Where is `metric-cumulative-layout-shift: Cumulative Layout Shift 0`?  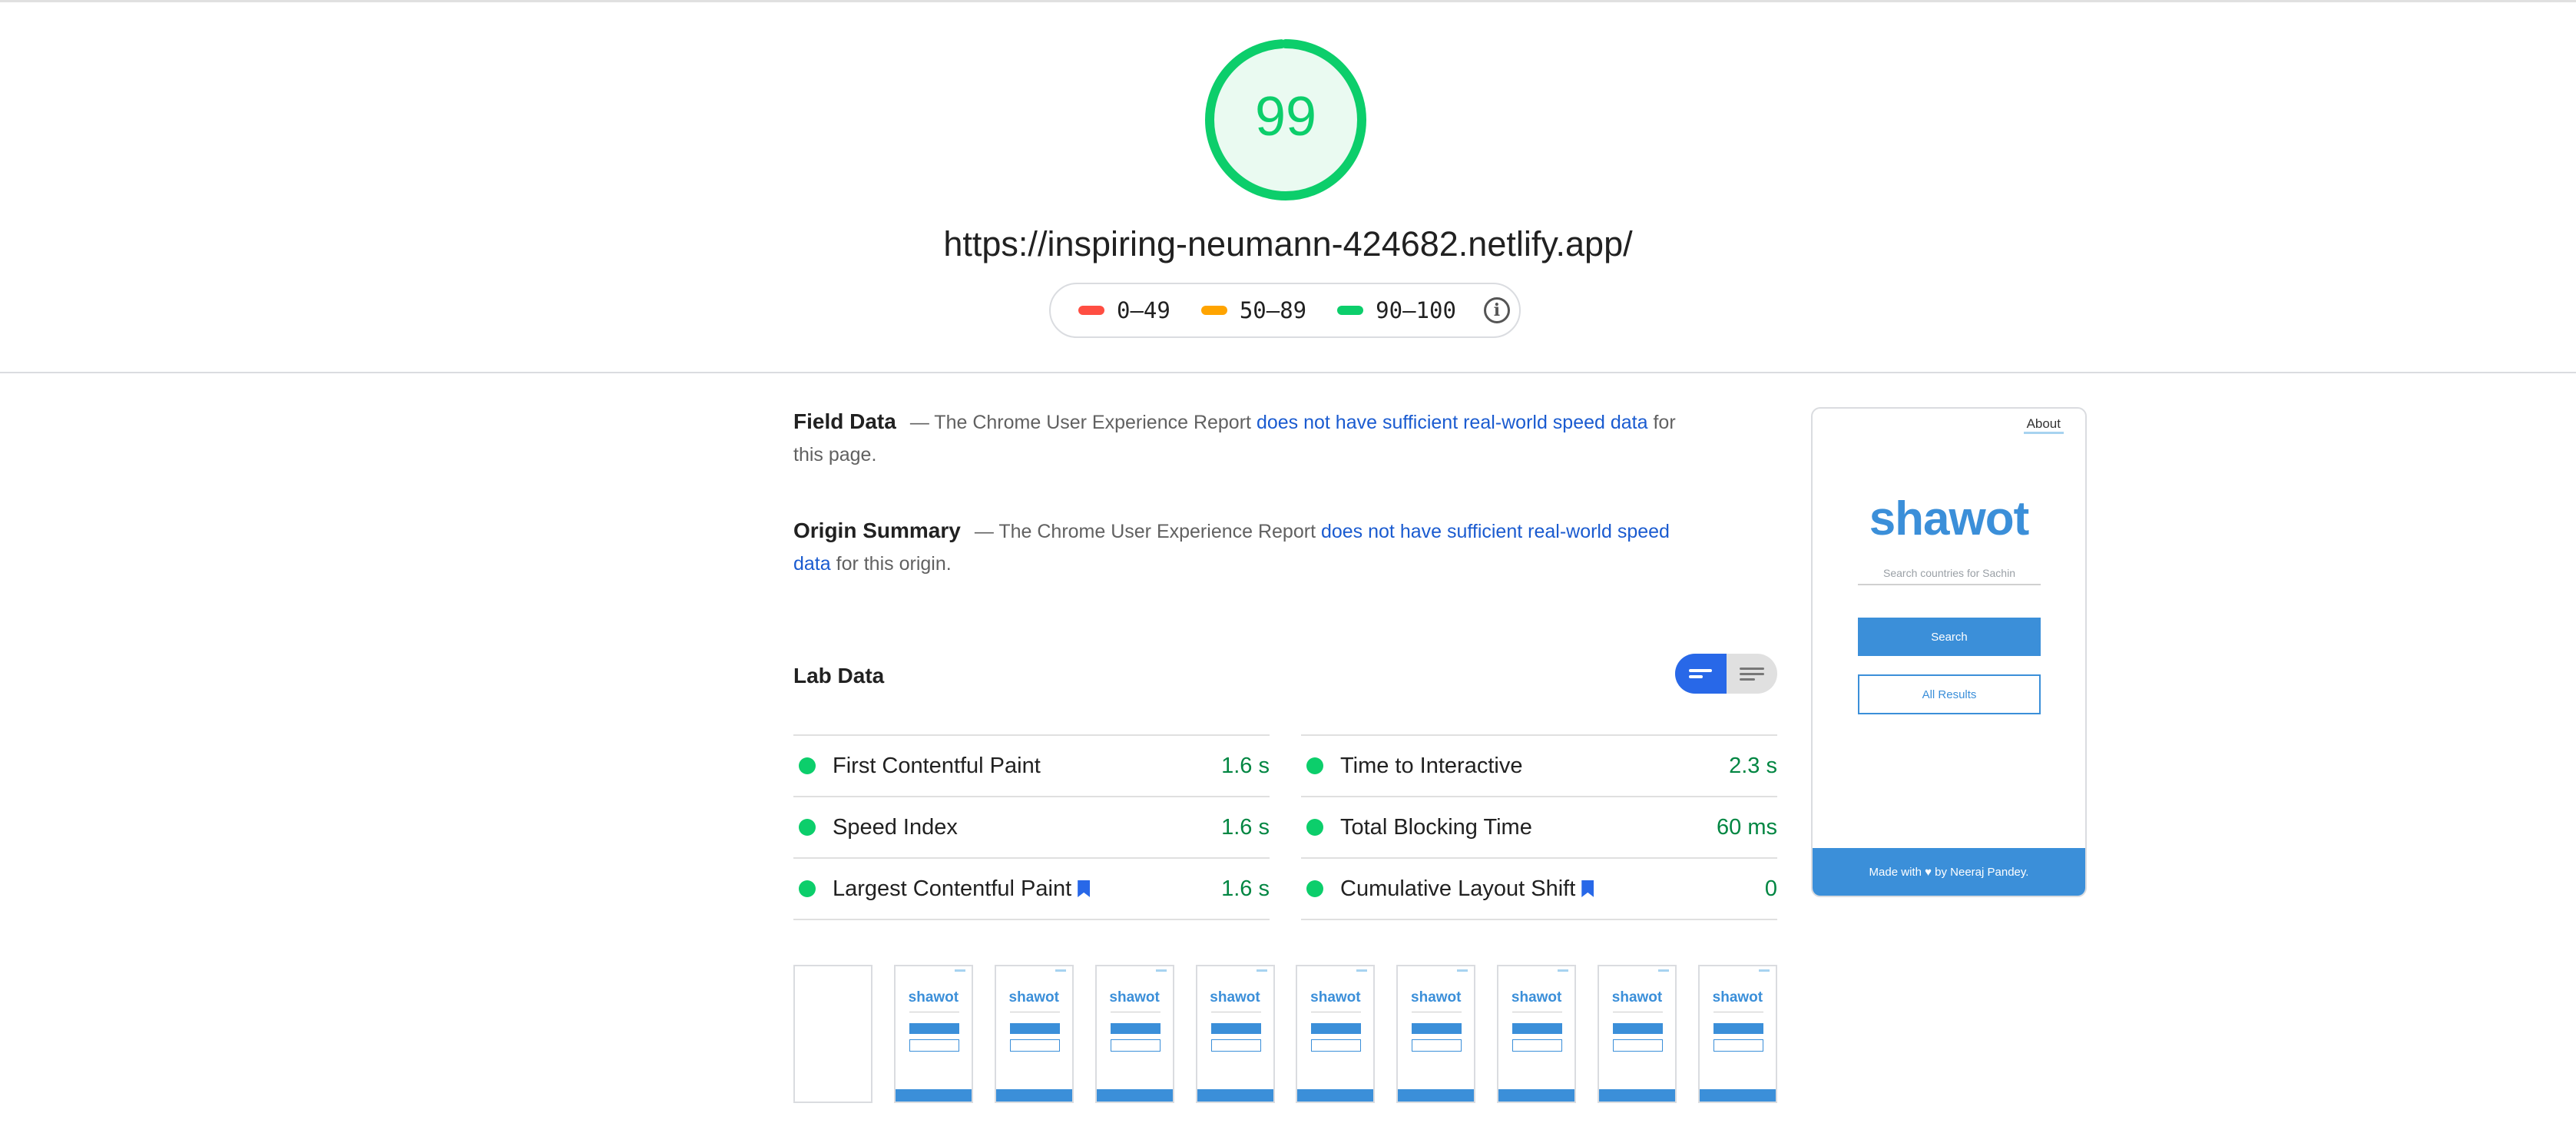
metric-cumulative-layout-shift: Cumulative Layout Shift 0 is located at coordinates (1539, 889).